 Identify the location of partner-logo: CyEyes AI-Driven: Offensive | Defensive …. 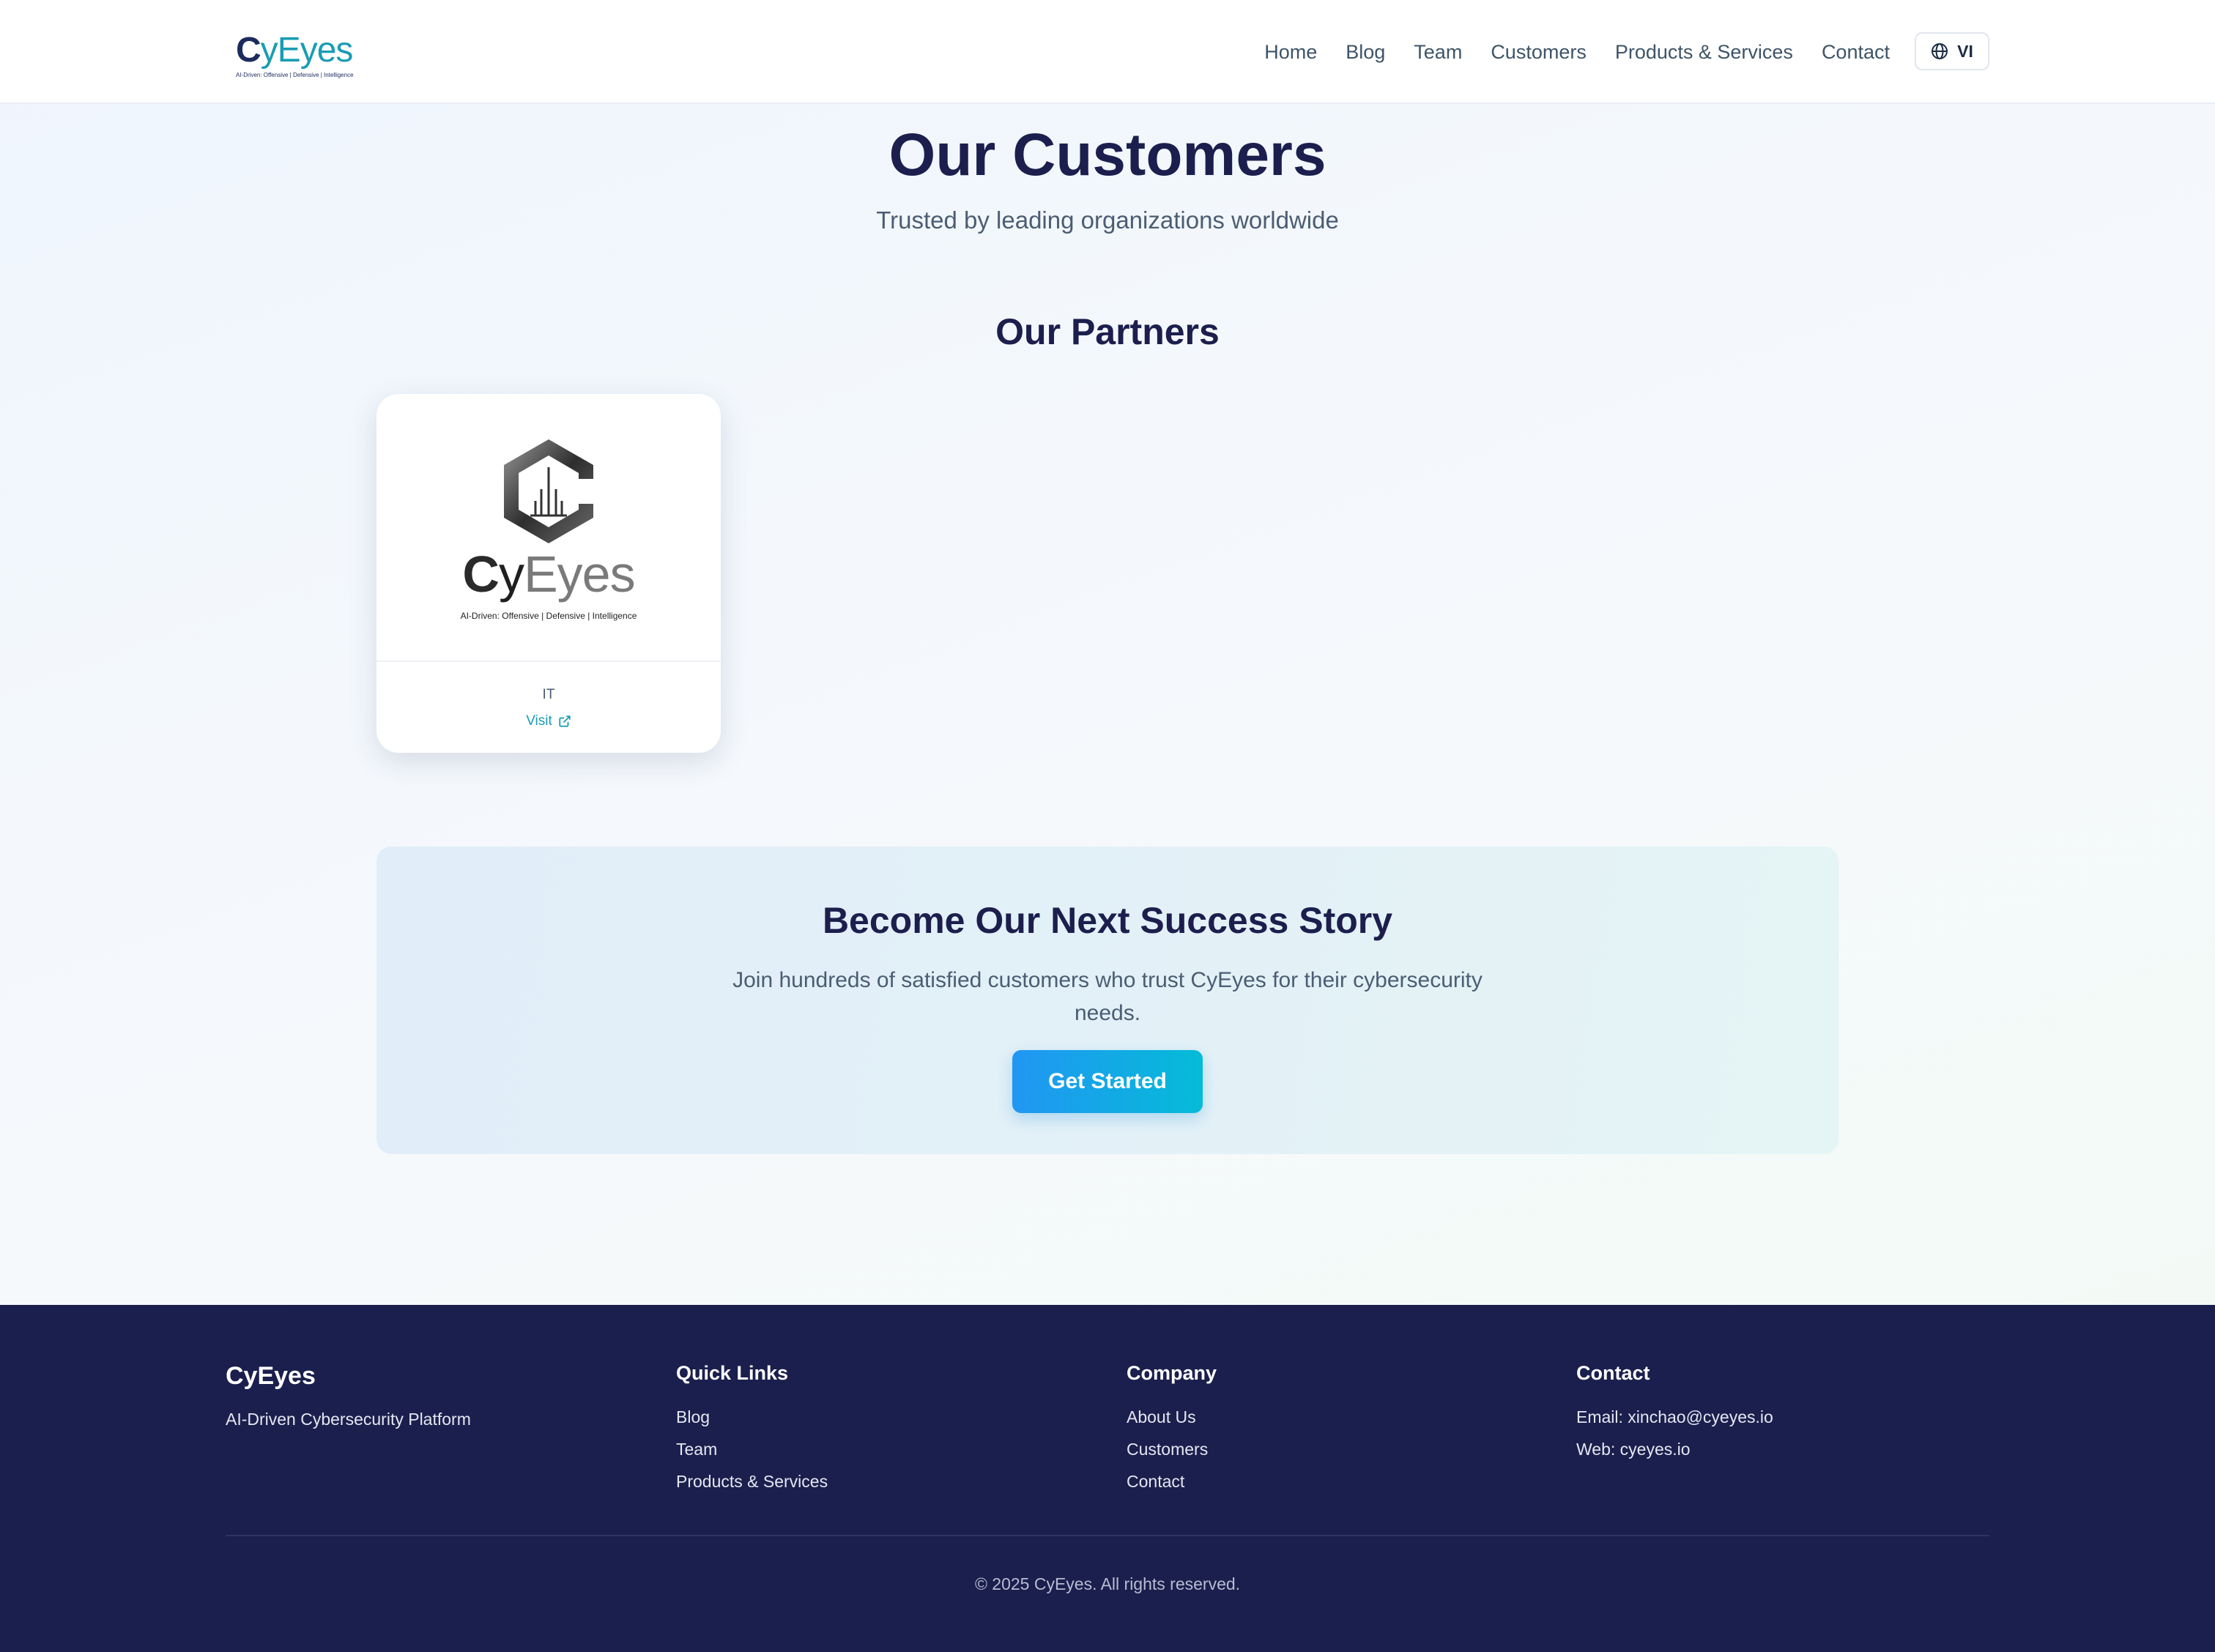
(548, 527).